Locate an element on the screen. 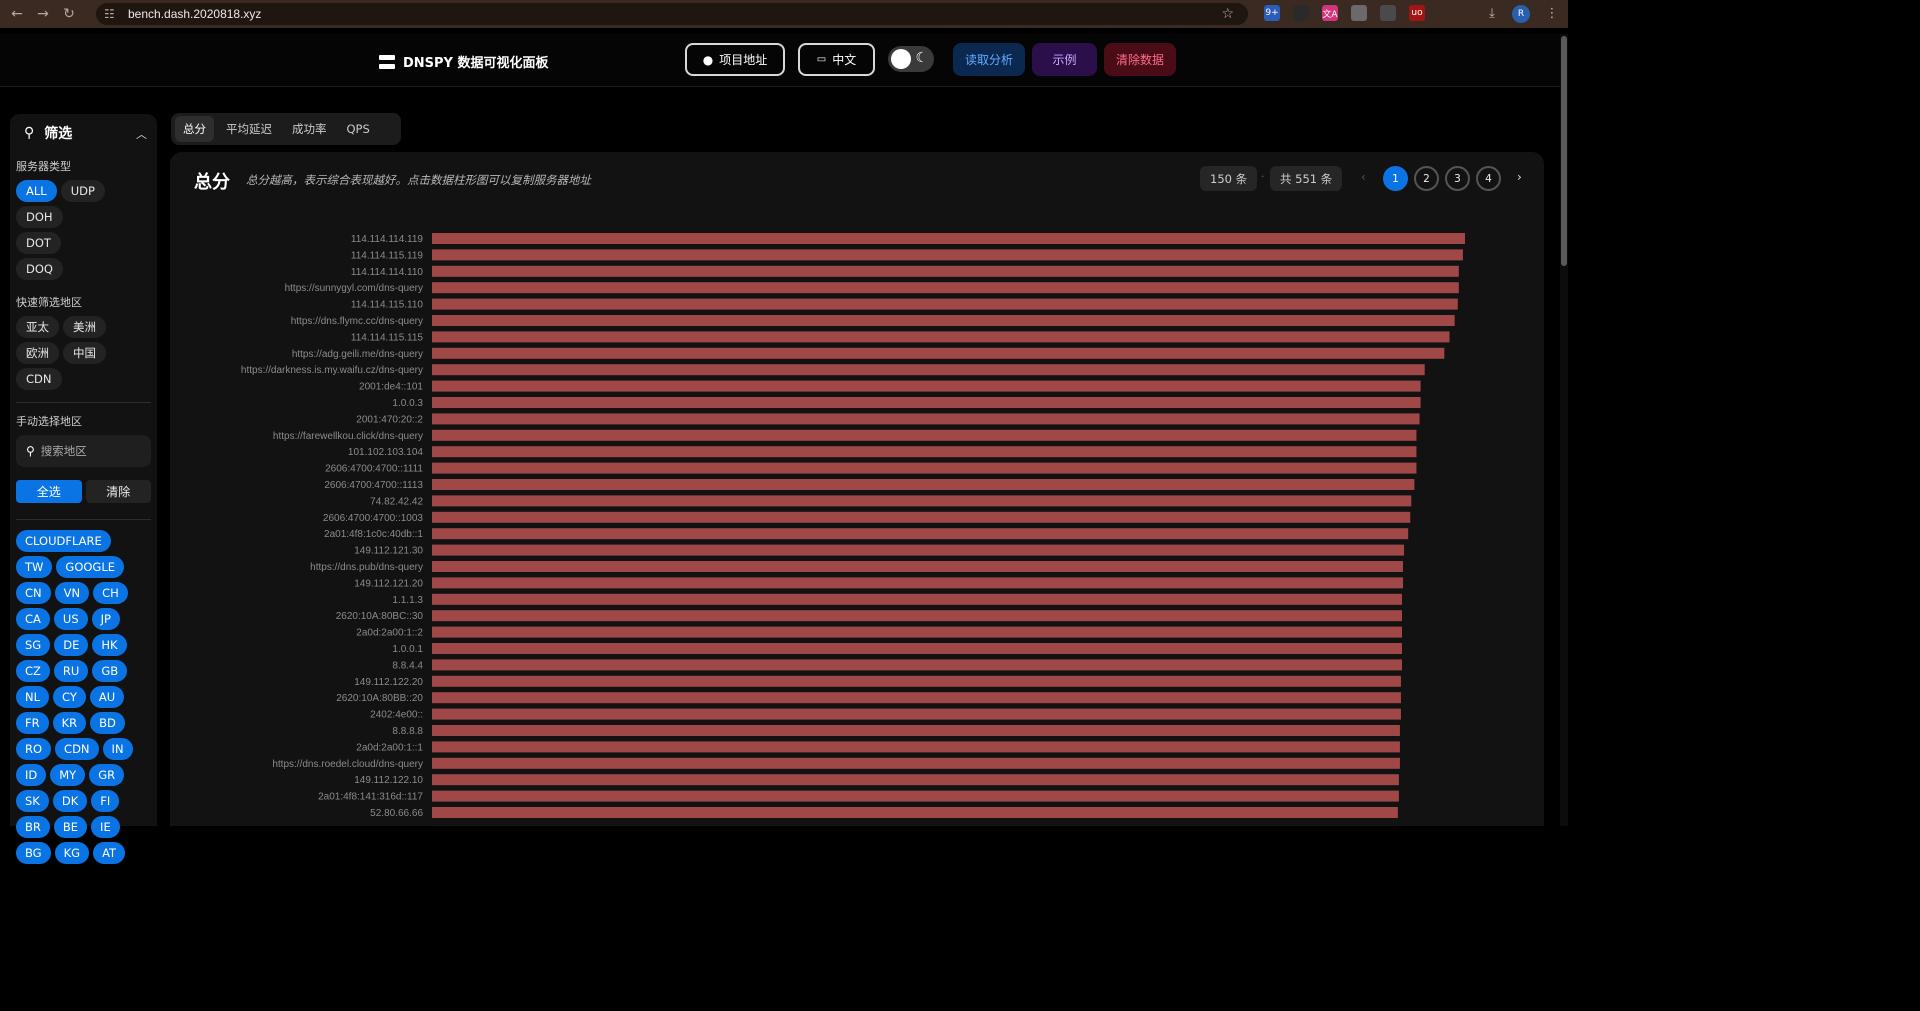 The width and height of the screenshot is (1920, 1011). ublock-ext-icon: uo is located at coordinates (1417, 13).